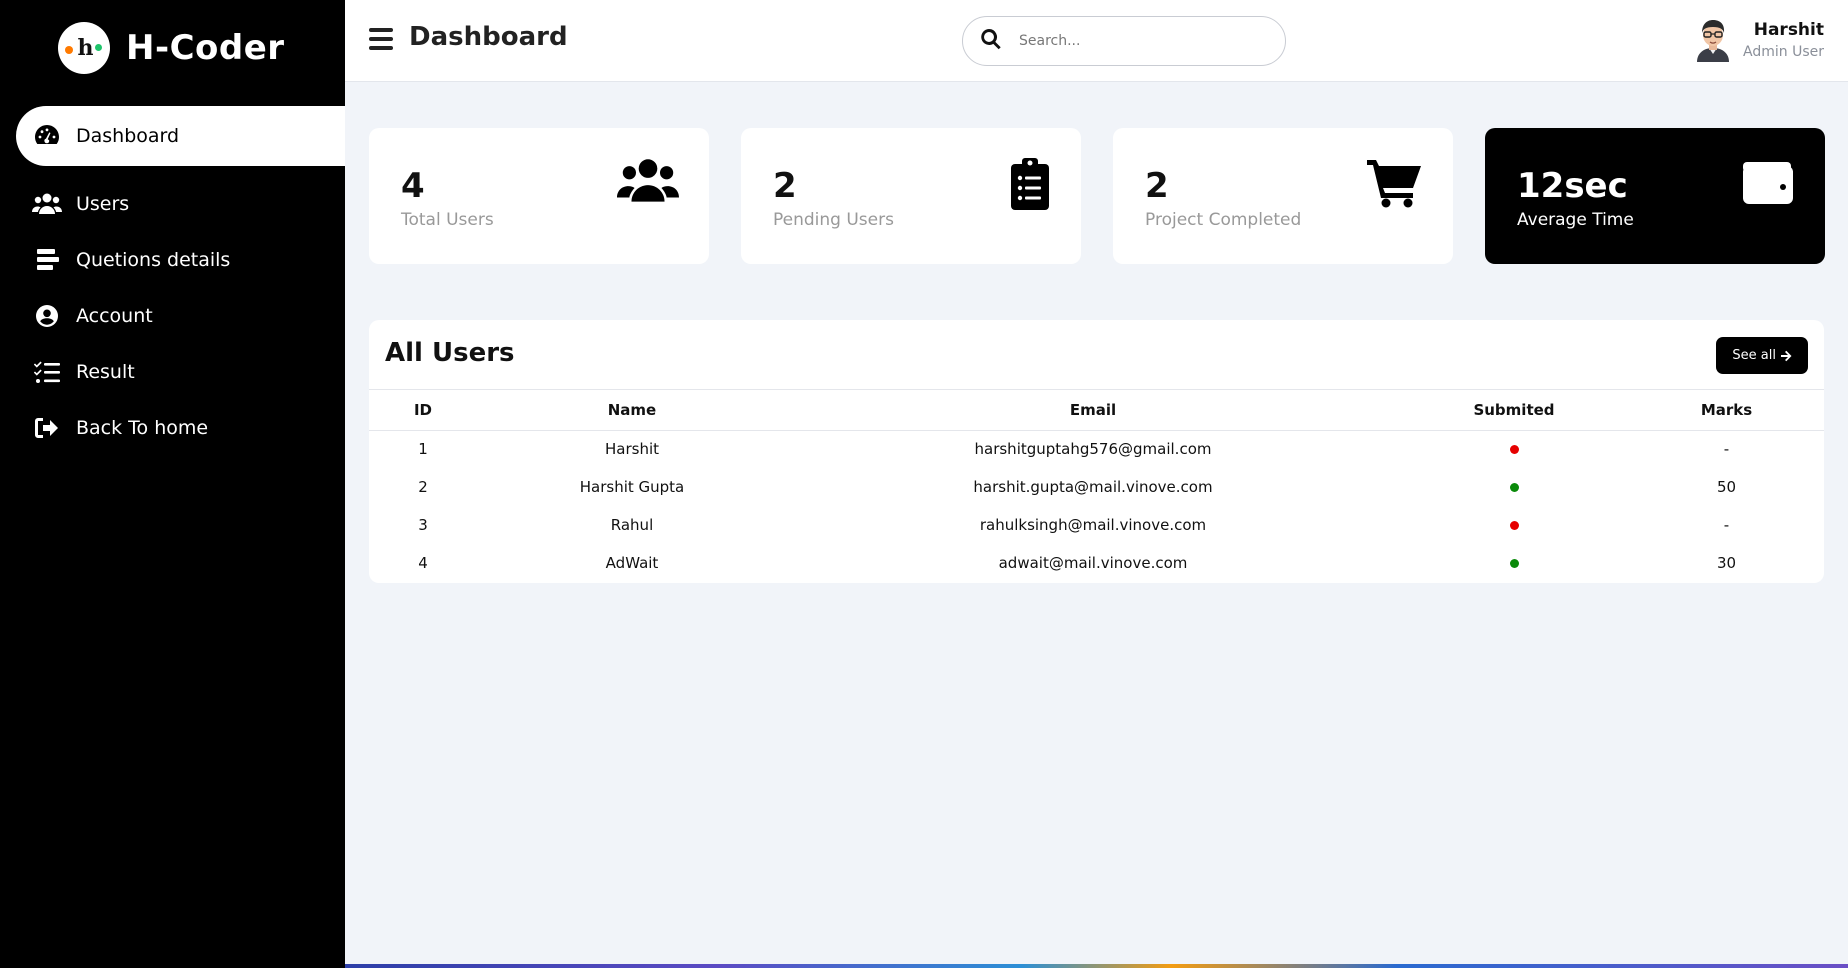  What do you see at coordinates (1726, 410) in the screenshot?
I see `column-header-marks: Marks` at bounding box center [1726, 410].